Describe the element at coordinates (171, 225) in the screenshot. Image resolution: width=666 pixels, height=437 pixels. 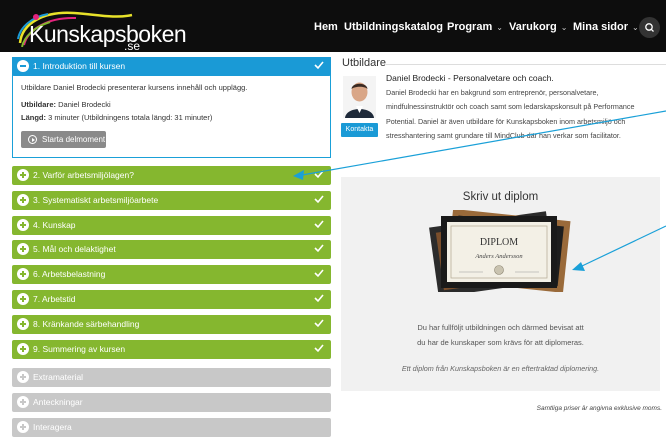
I see `section-4-header: 4. Kunskap` at that location.